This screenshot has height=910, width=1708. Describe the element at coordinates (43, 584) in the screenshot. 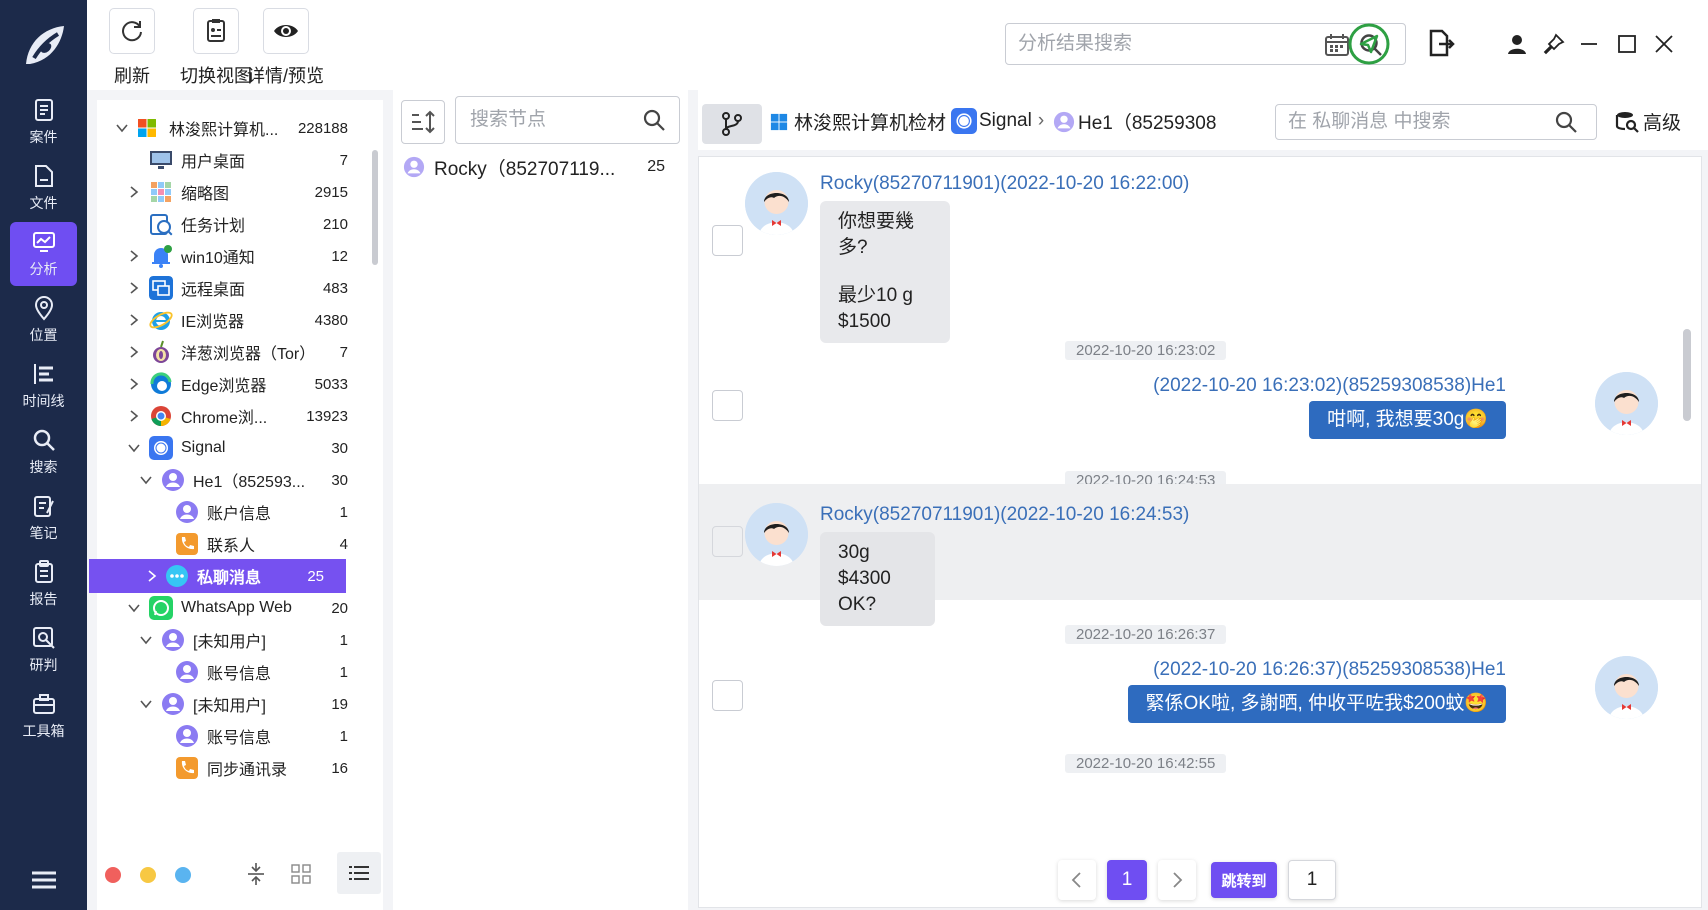

I see `nav-item-report: 报告` at that location.